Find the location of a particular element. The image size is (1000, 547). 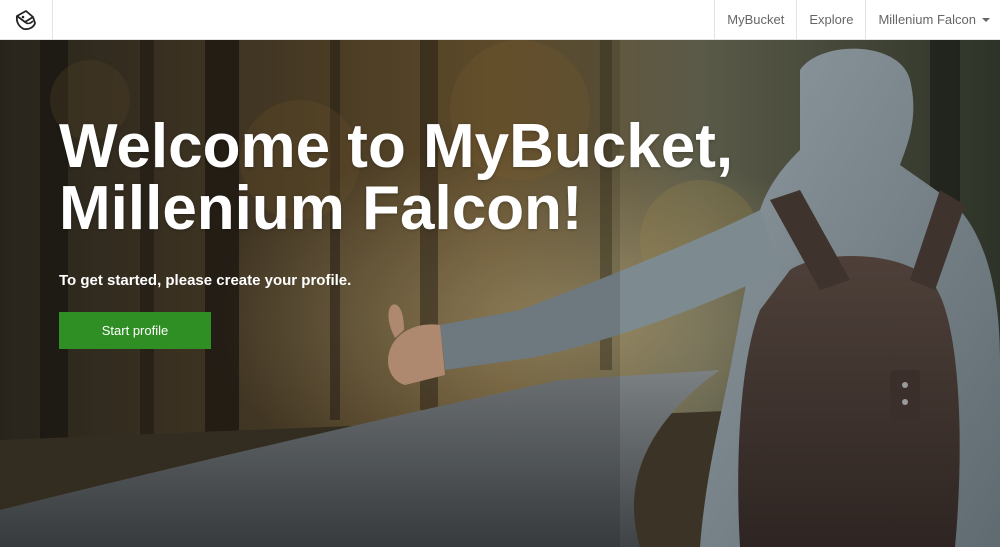

nav-link-explore: Explore is located at coordinates (830, 19).